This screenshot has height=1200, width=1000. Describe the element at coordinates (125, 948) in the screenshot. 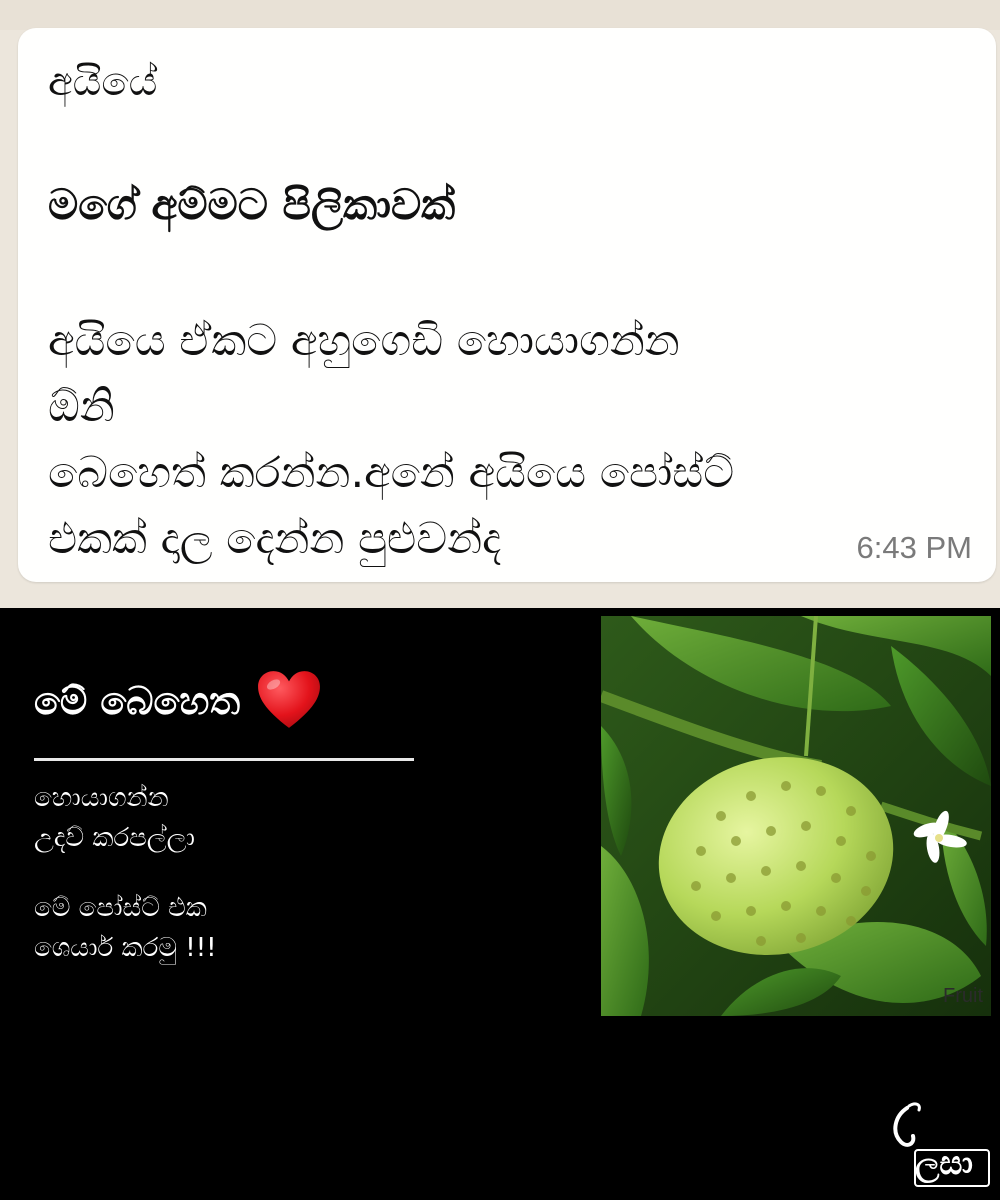

I see `post-line-4: ශෙයාර් කරමු !!!` at that location.